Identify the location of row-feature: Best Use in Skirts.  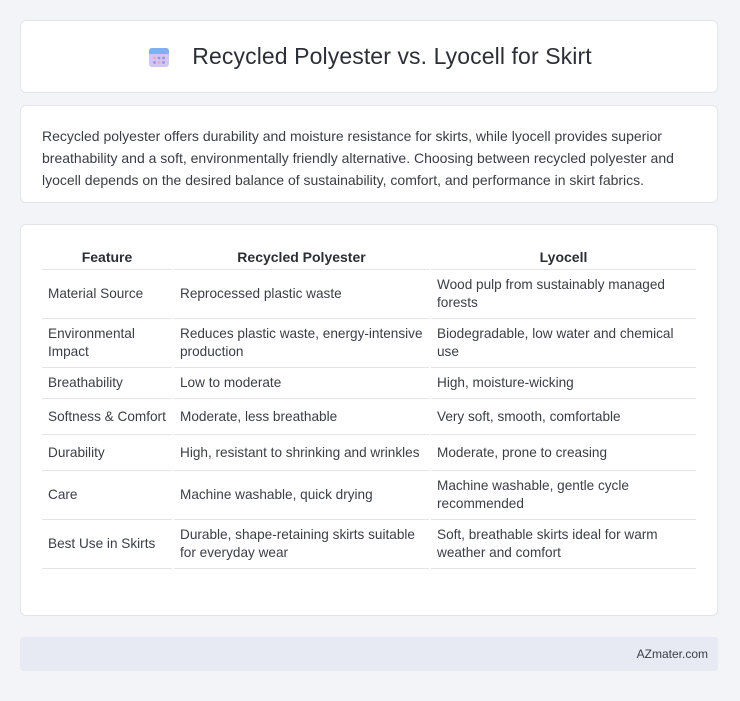
(107, 544).